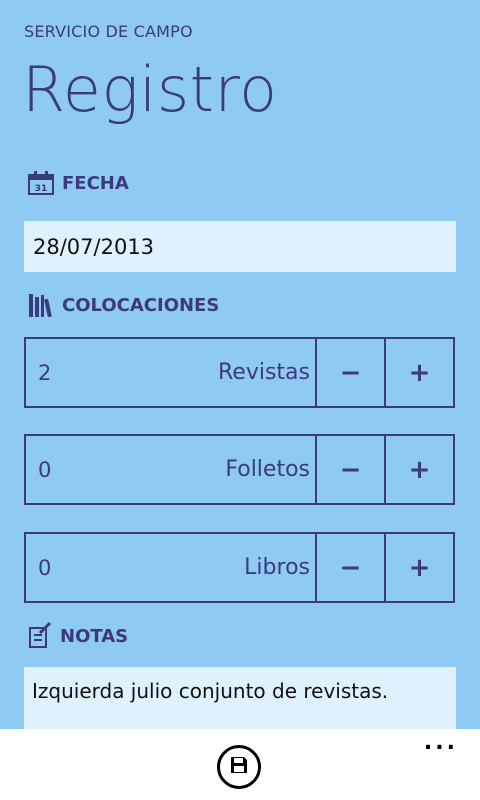  Describe the element at coordinates (240, 246) in the screenshot. I see `date-field: 28/07/2013` at that location.